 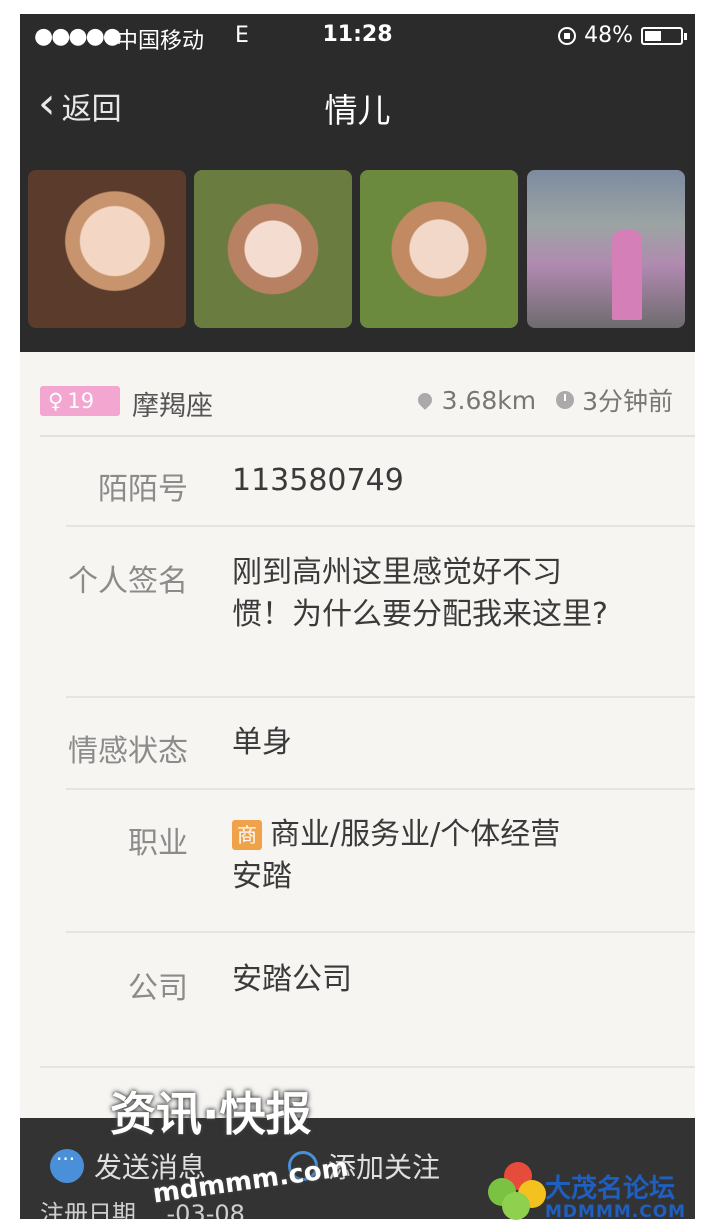 What do you see at coordinates (143, 489) in the screenshot?
I see `row-label: 陌陌号` at bounding box center [143, 489].